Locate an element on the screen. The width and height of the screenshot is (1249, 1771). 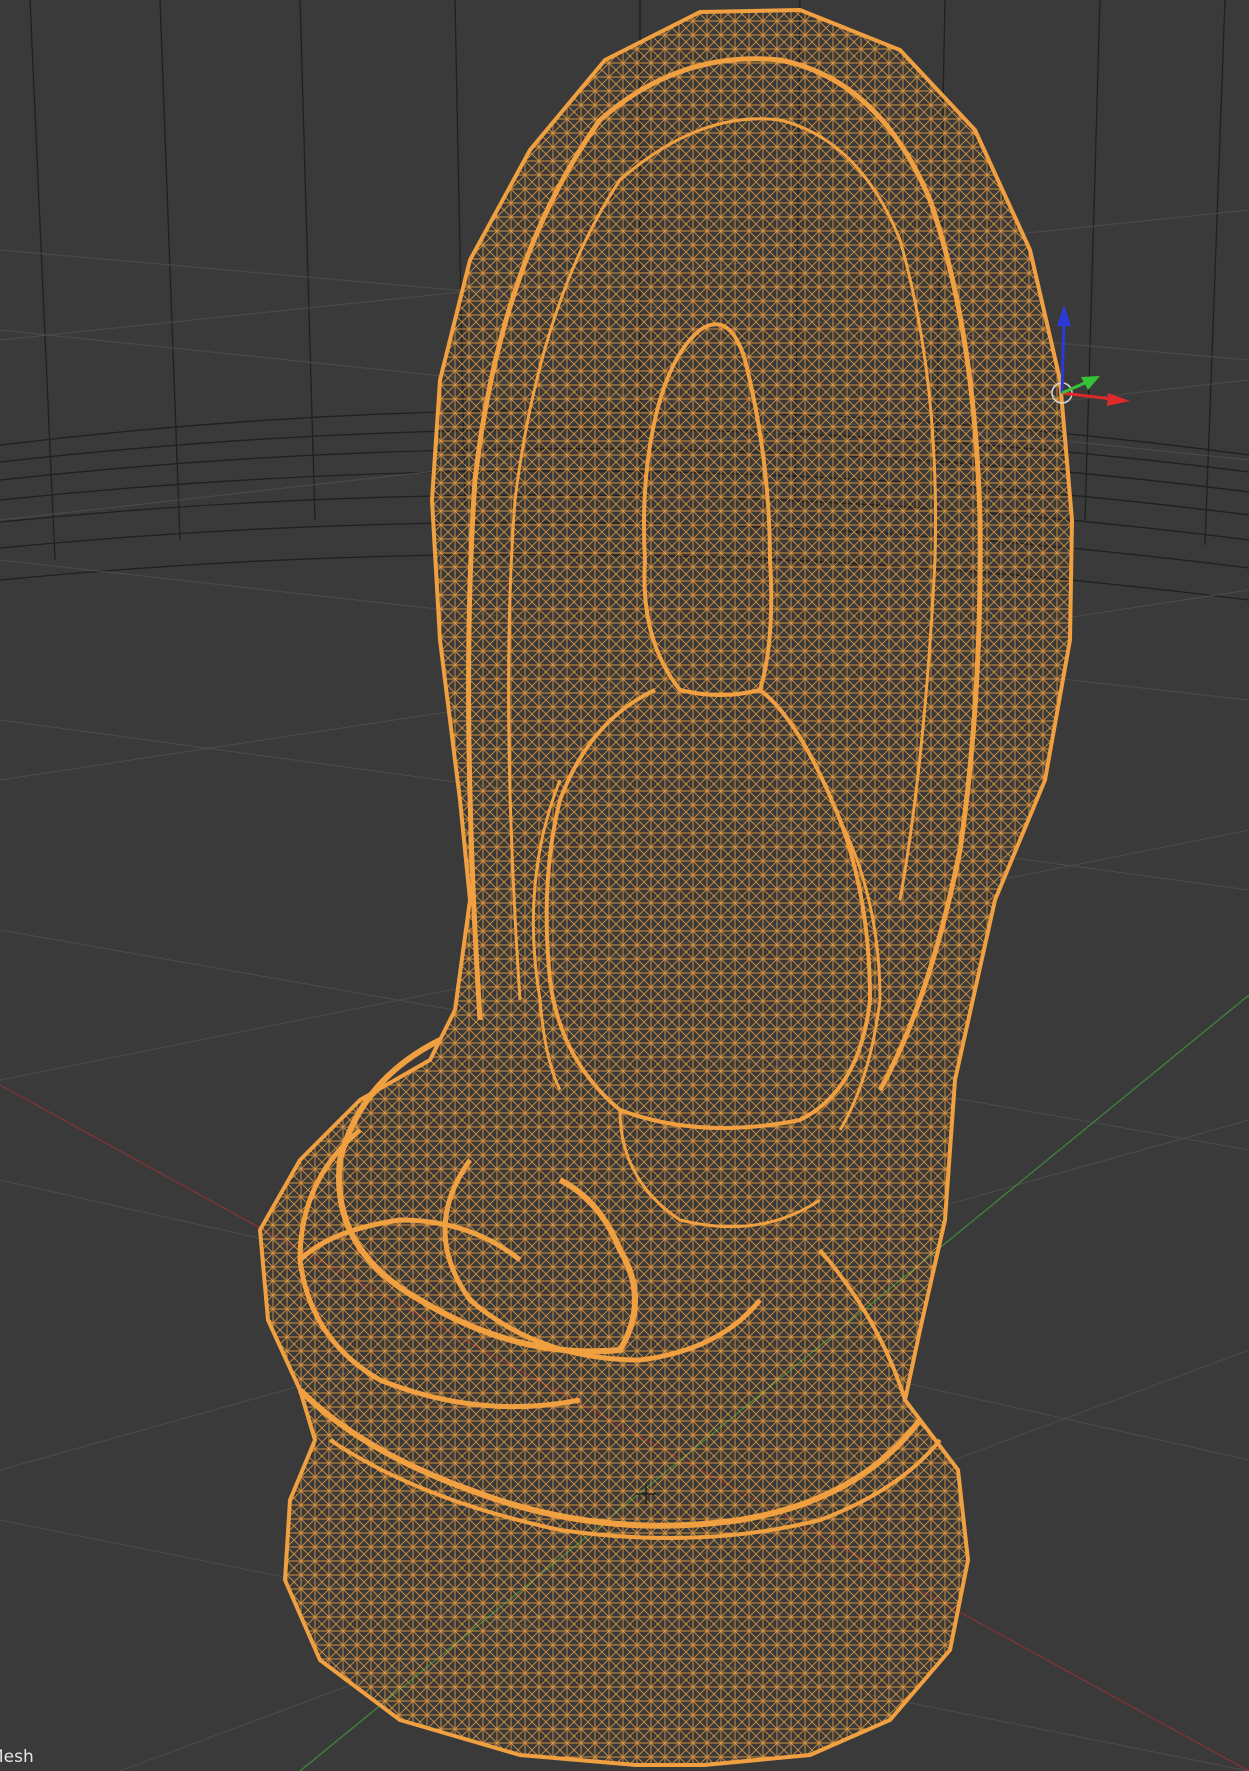
object-name-text: Mesh is located at coordinates (17, 1757).